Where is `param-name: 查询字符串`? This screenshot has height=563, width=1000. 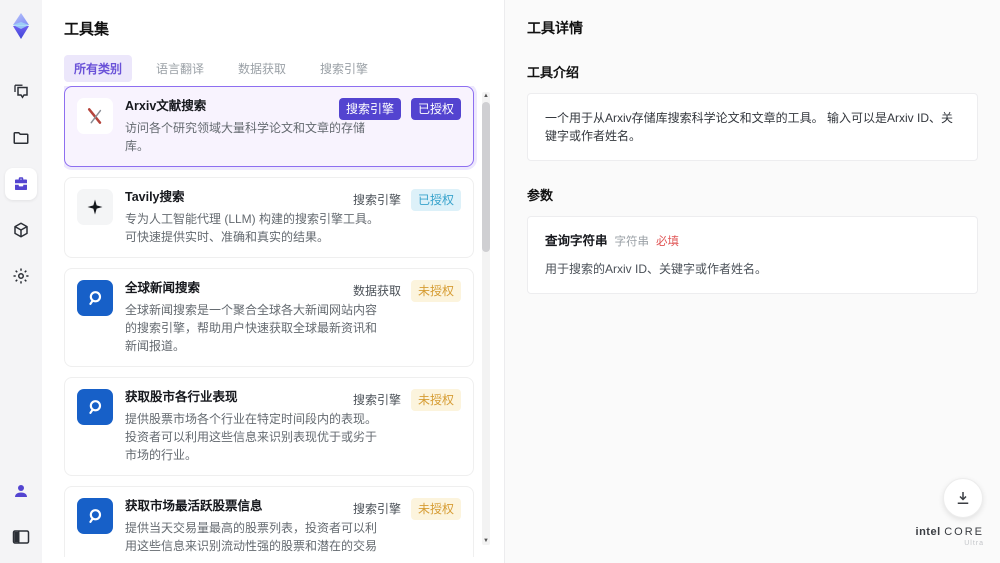
param-name: 查询字符串 is located at coordinates (576, 241).